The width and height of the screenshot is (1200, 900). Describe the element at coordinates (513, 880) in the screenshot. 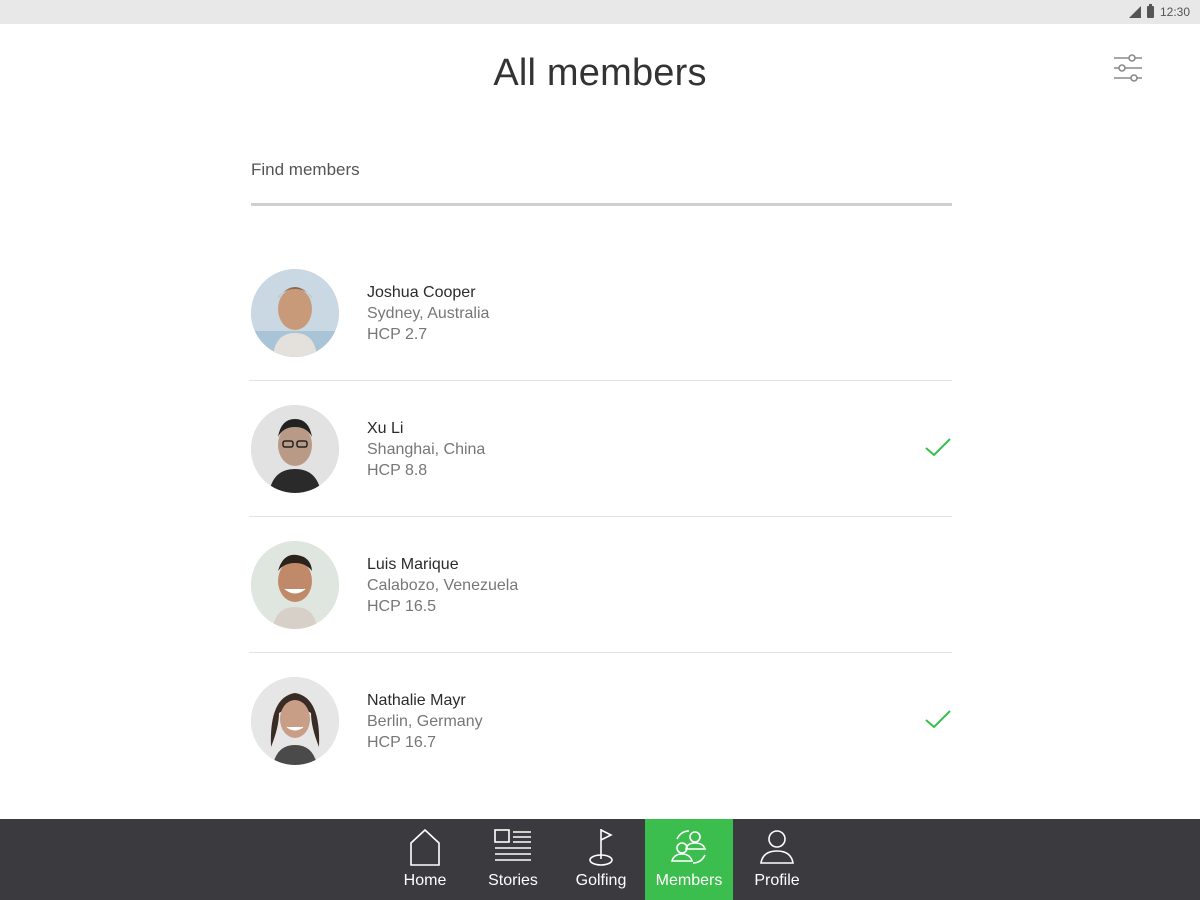

I see `nav-label: Stories` at that location.